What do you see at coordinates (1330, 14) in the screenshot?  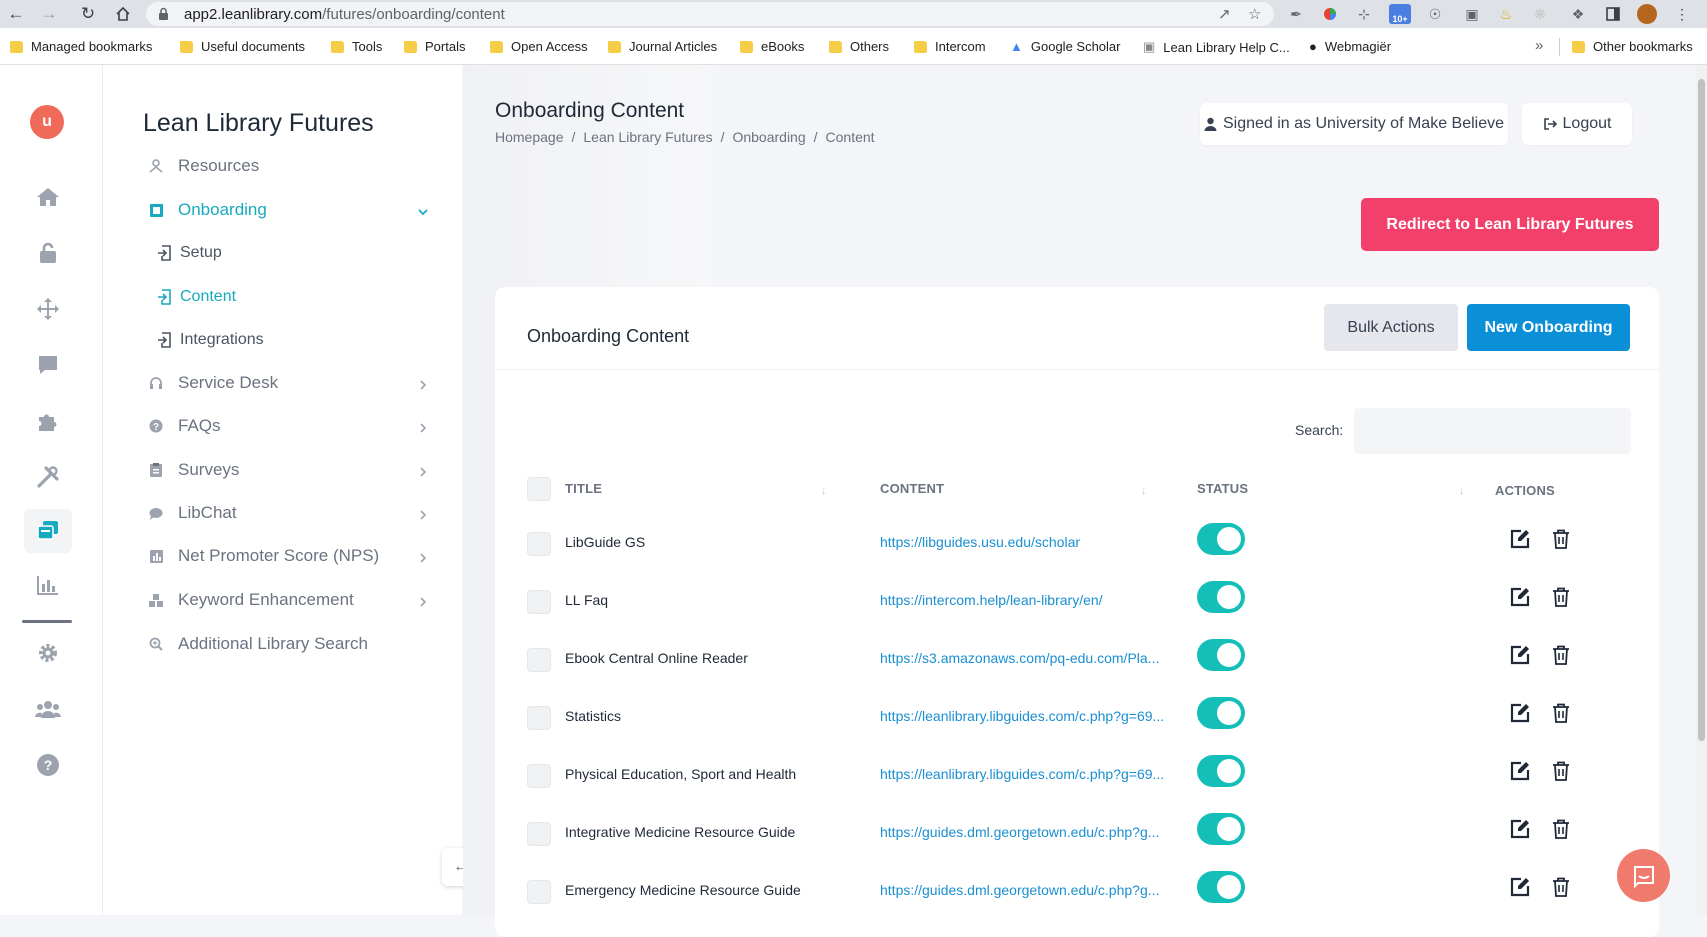 I see `color-extension-icon` at bounding box center [1330, 14].